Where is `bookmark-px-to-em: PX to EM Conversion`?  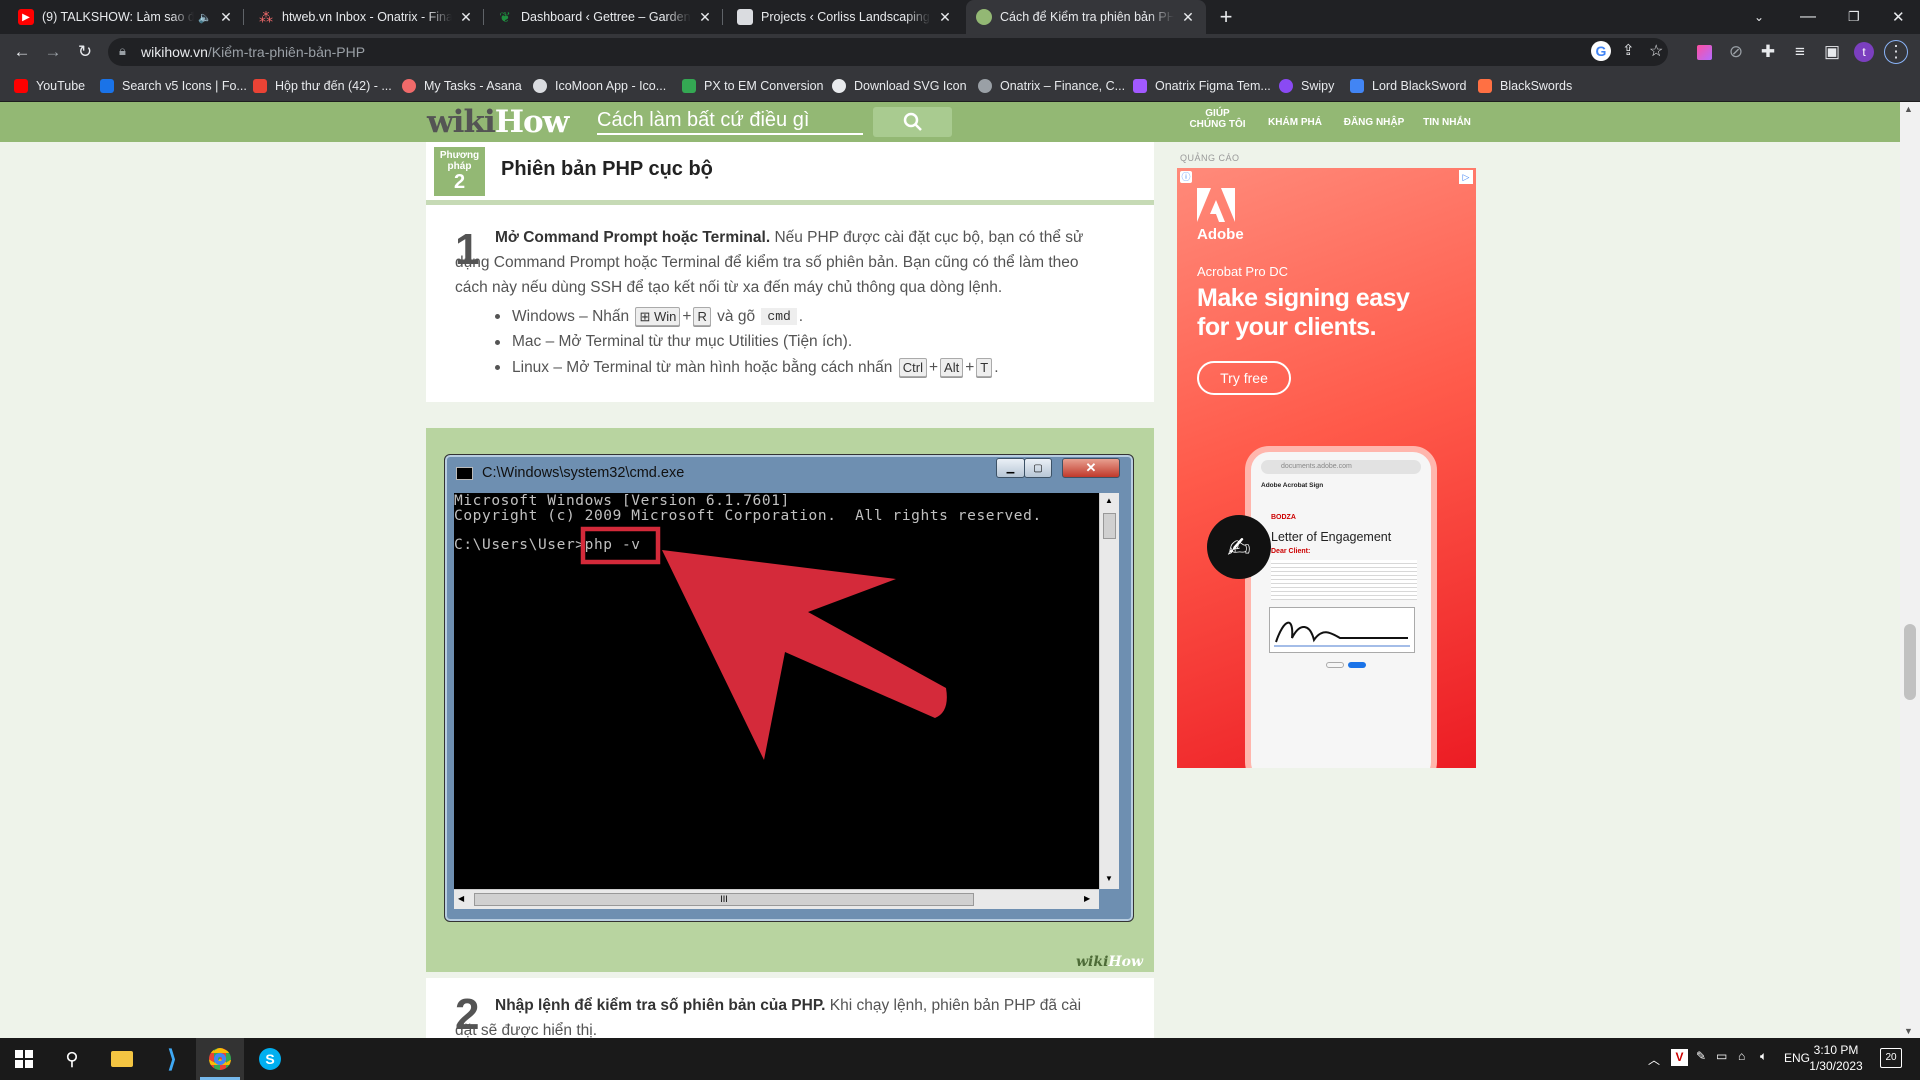 bookmark-px-to-em: PX to EM Conversion is located at coordinates (753, 86).